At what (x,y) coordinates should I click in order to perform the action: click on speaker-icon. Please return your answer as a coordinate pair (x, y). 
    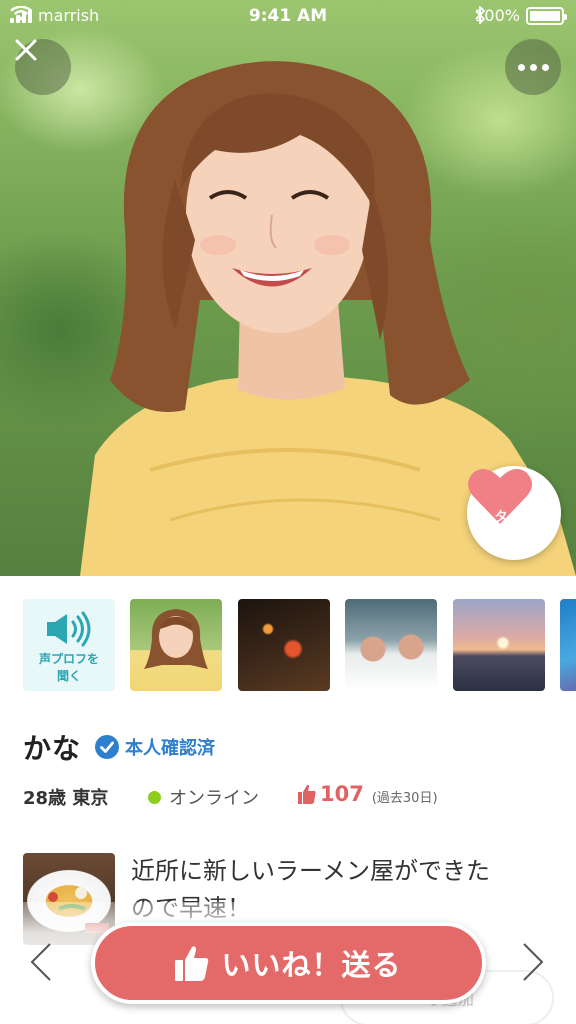
    Looking at the image, I should click on (69, 629).